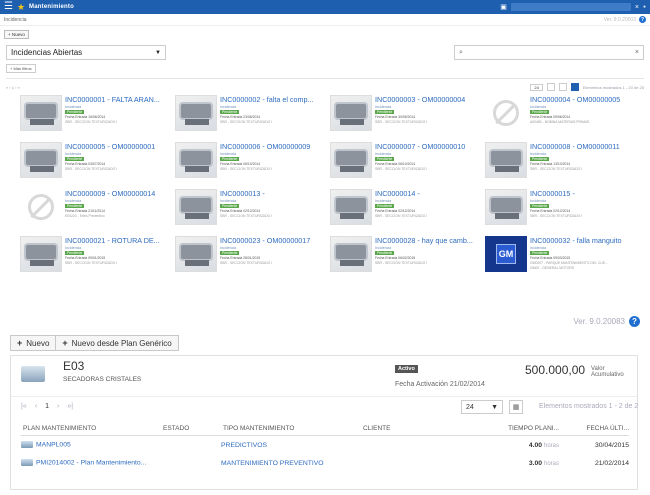 The width and height of the screenshot is (650, 495). I want to click on incident-title: INC0000023 - OM00000017, so click(265, 240).